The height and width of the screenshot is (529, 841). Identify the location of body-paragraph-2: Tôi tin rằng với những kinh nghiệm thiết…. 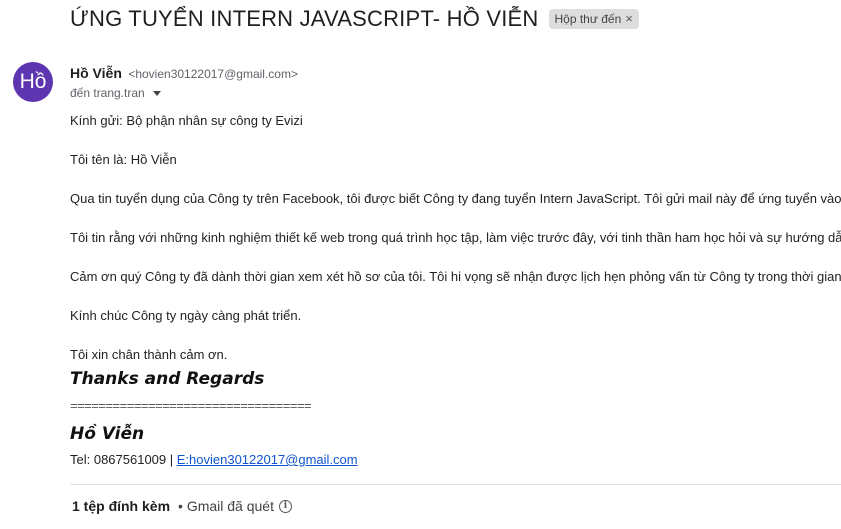
(455, 237).